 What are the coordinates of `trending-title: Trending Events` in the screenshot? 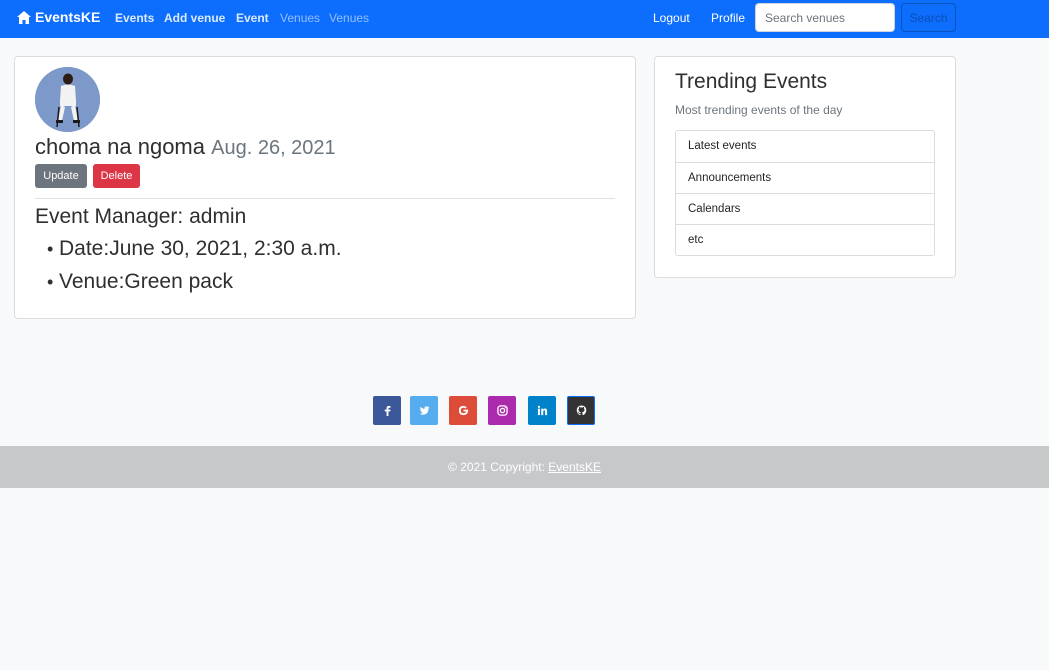 It's located at (751, 81).